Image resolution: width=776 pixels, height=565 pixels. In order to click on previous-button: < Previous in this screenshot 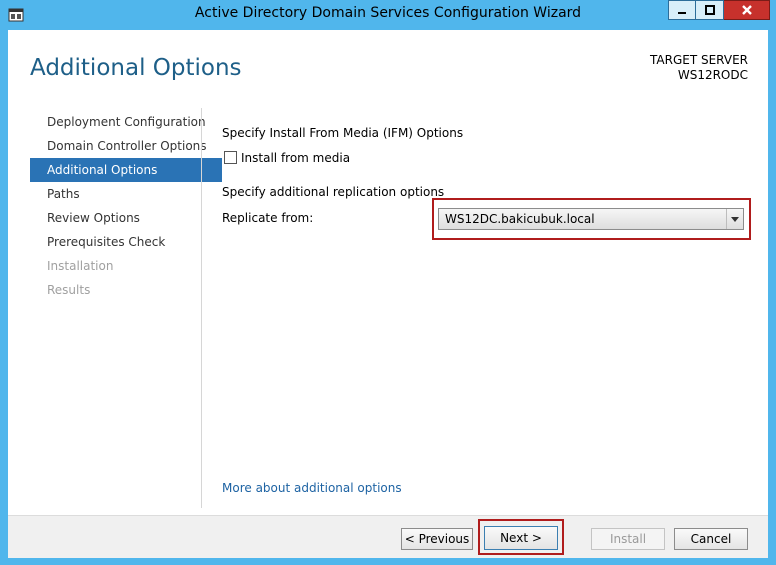, I will do `click(437, 539)`.